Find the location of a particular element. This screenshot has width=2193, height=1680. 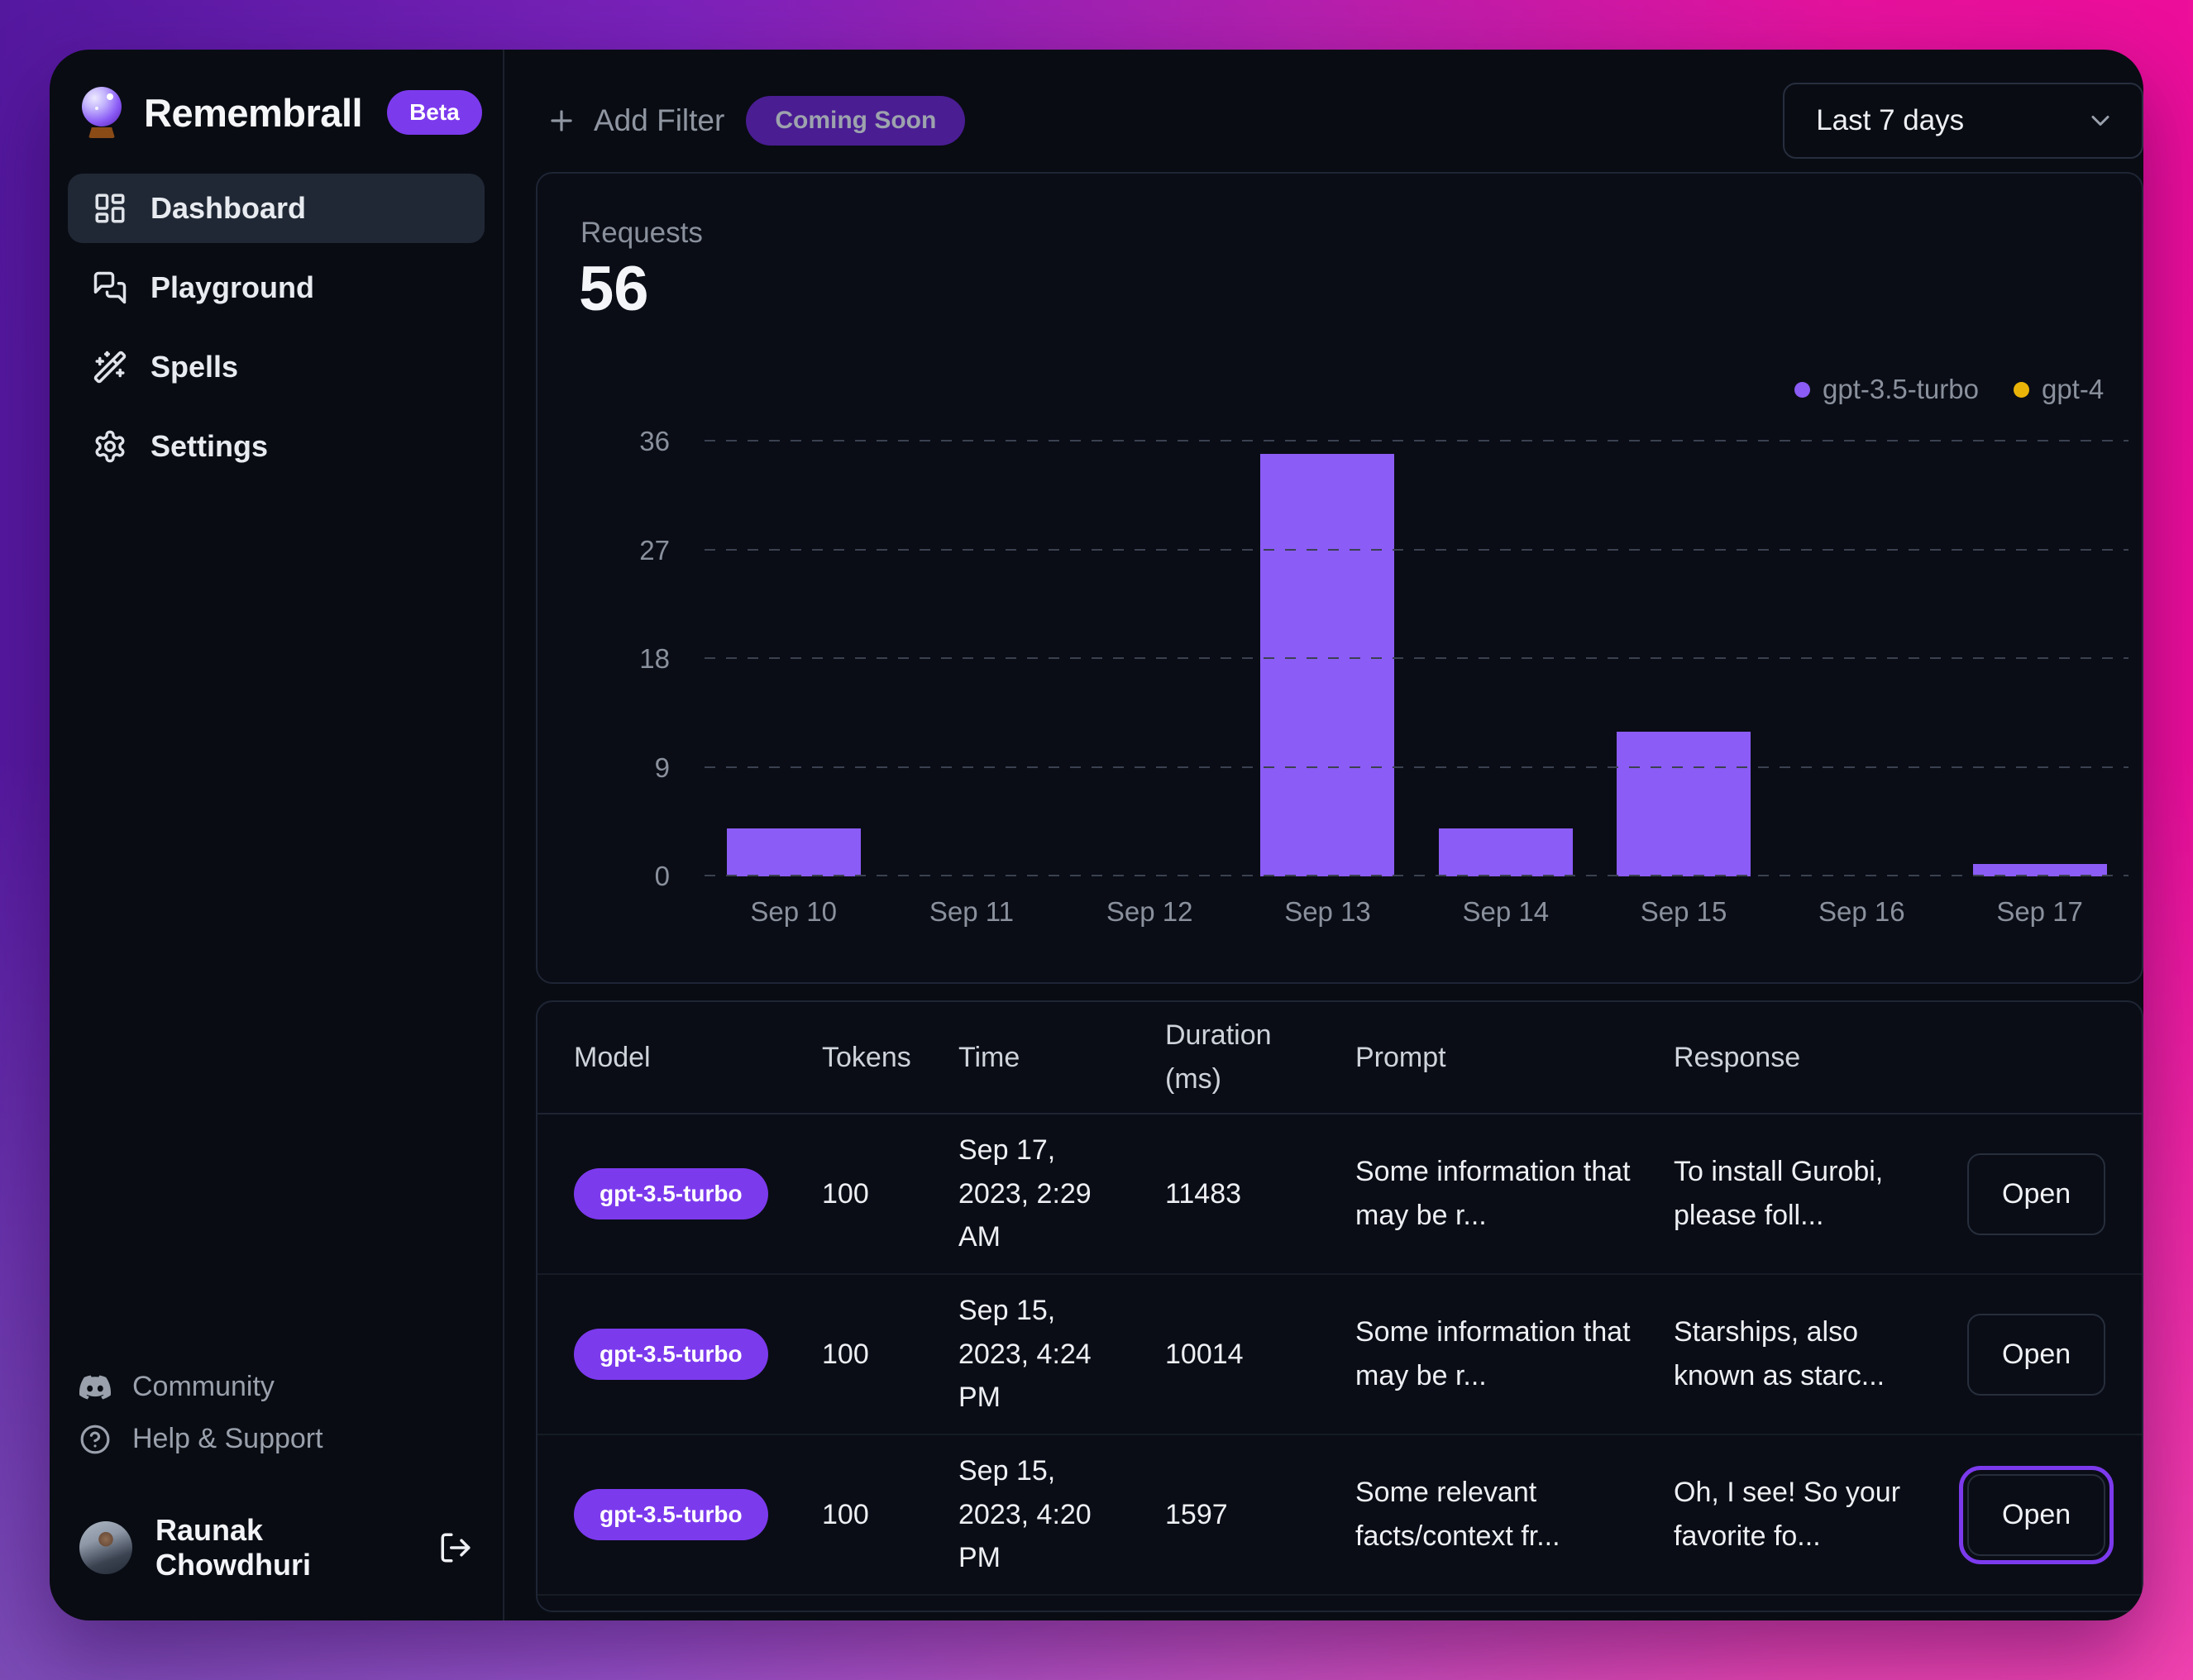

app-title: Remembrall is located at coordinates (253, 112).